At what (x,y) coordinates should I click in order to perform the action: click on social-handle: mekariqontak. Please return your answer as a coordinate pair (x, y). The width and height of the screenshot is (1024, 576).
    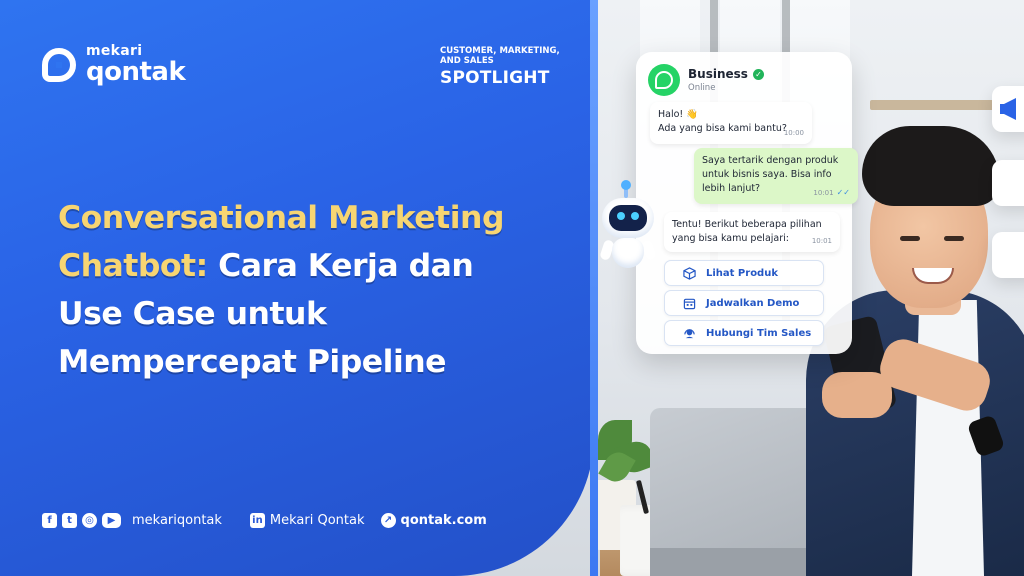
    Looking at the image, I should click on (177, 520).